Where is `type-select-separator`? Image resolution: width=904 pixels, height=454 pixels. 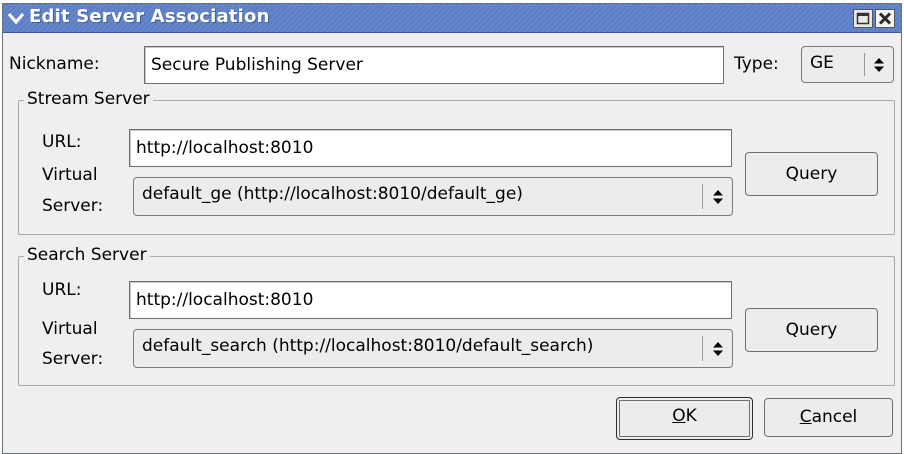 type-select-separator is located at coordinates (864, 64).